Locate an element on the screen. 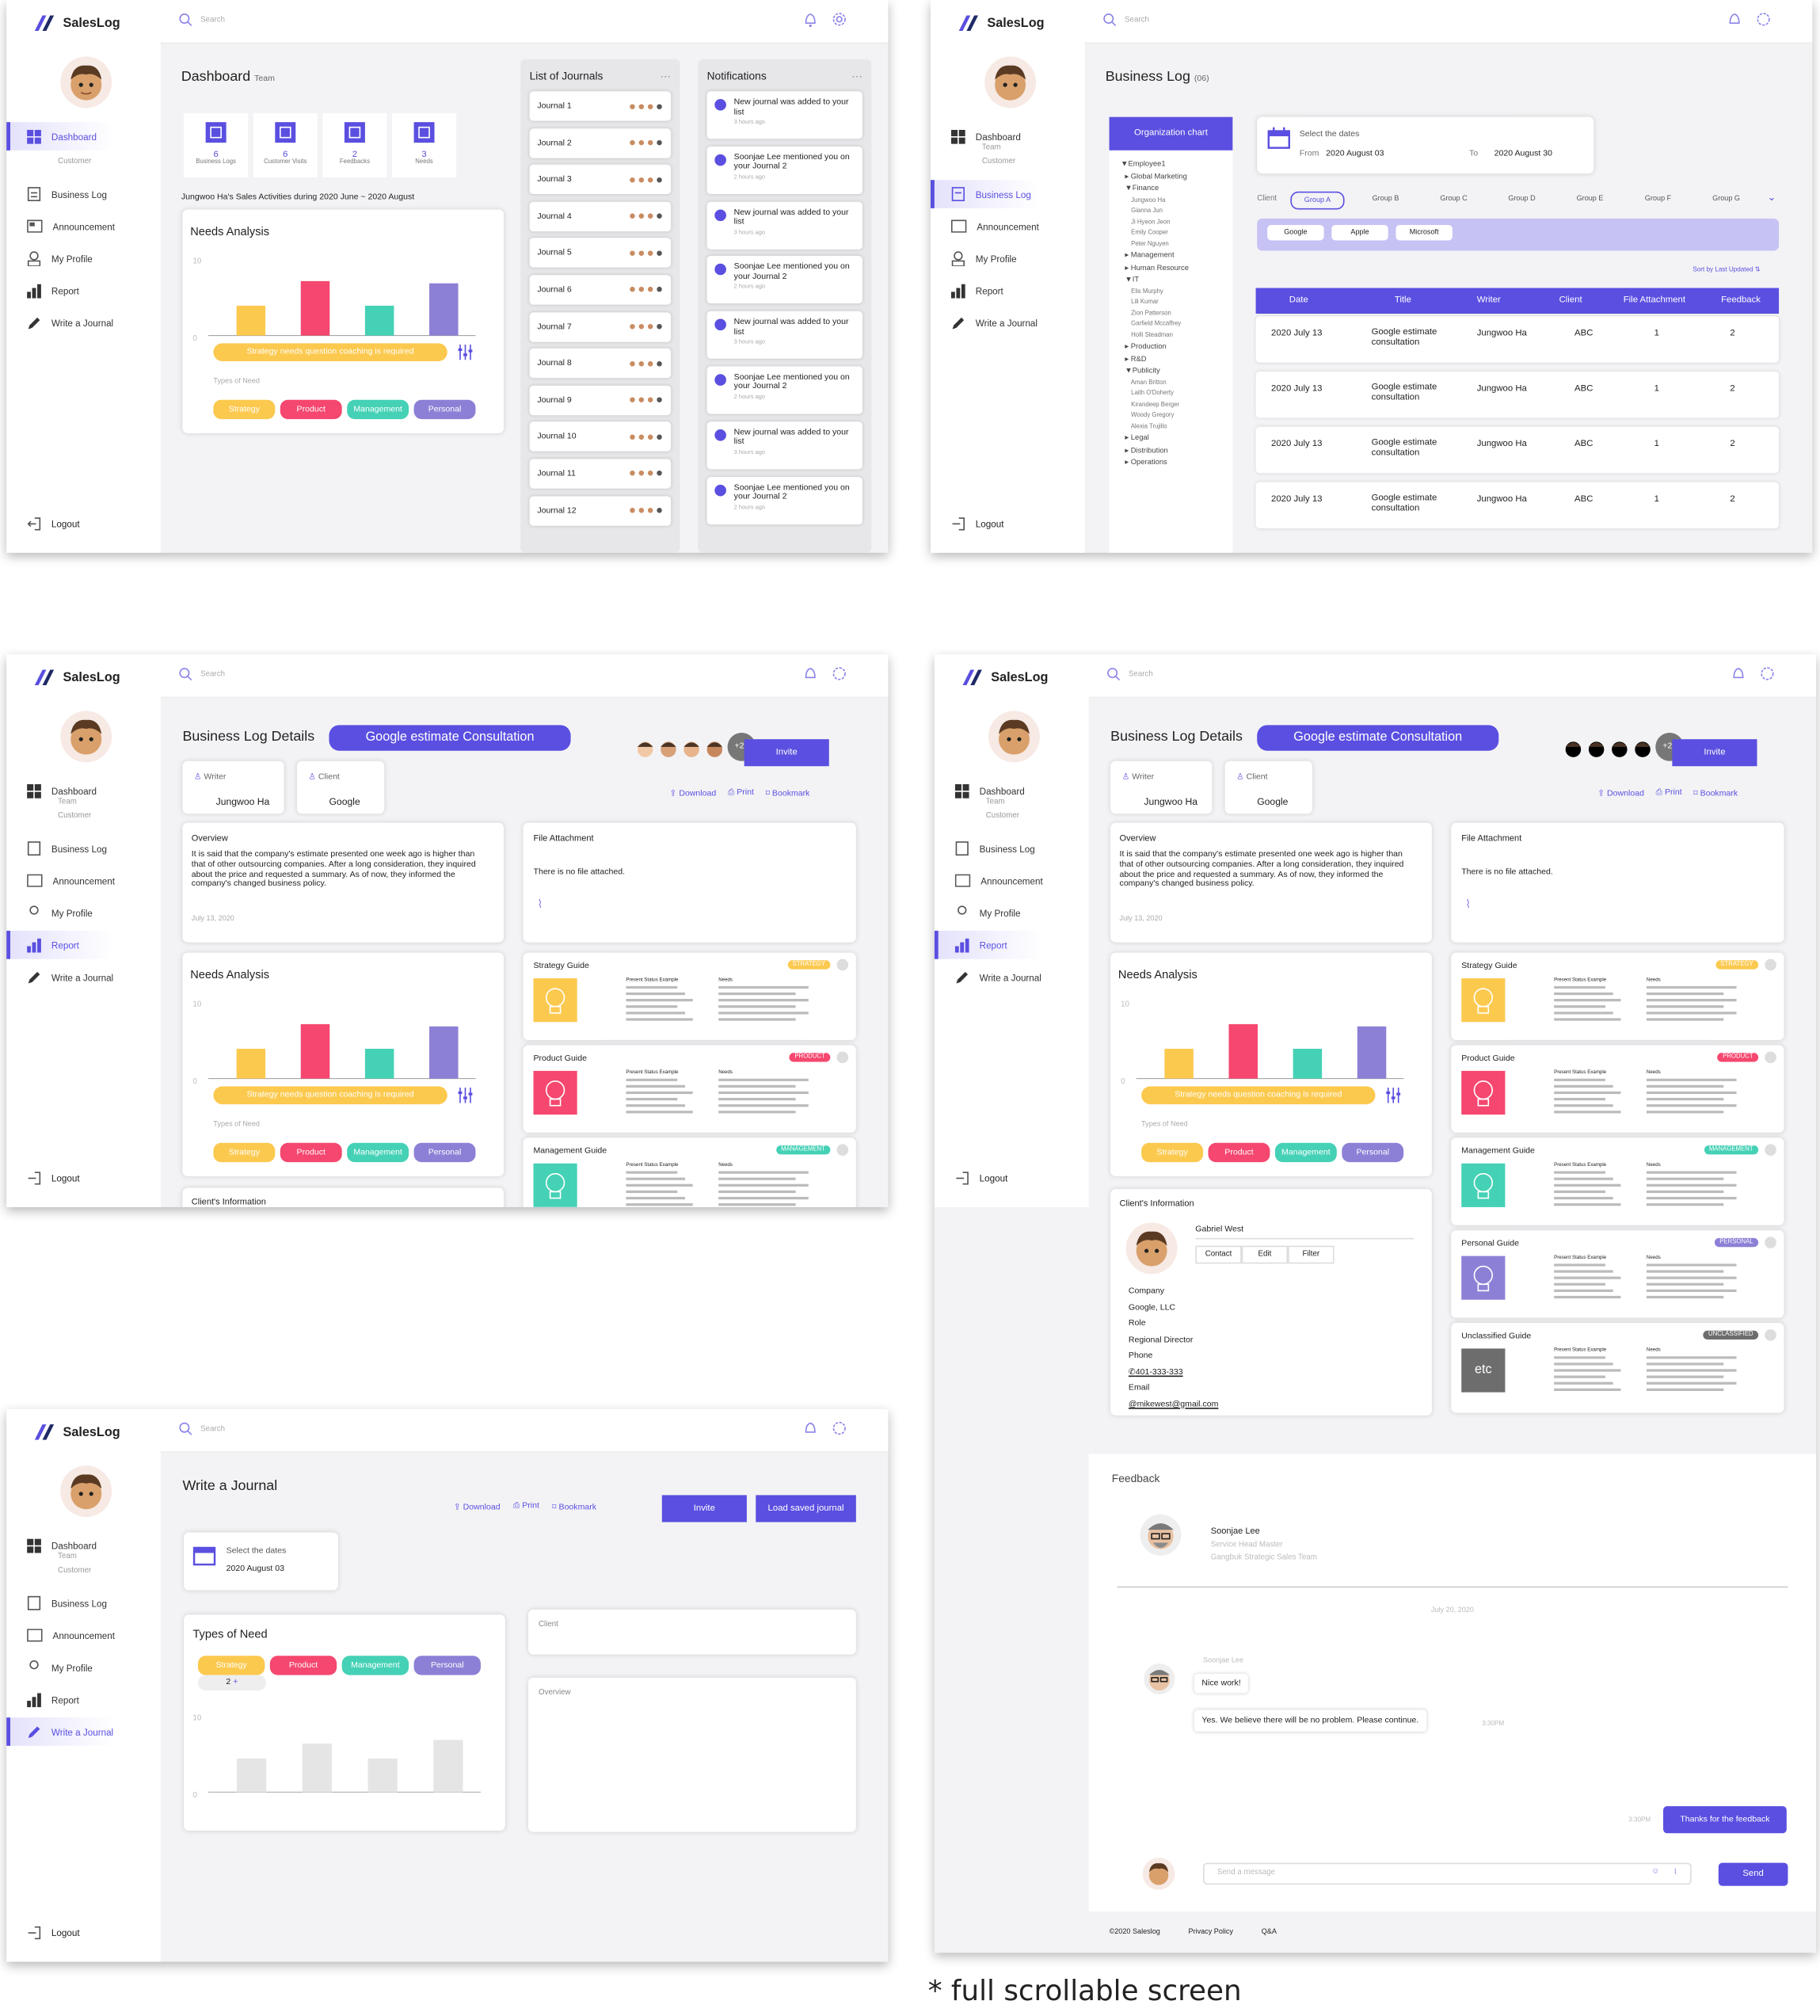 The width and height of the screenshot is (1820, 2016). table-header-cell: File Attachment is located at coordinates (1654, 299).